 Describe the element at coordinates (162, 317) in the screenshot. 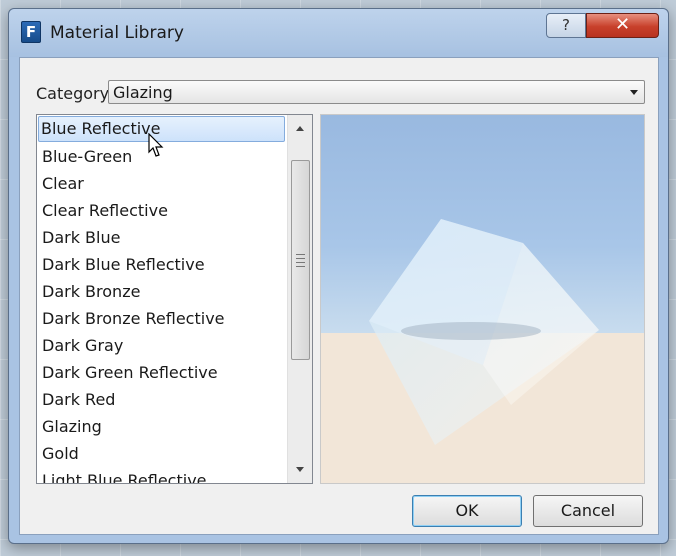

I see `list-item: Dark Bronze Reflective` at that location.